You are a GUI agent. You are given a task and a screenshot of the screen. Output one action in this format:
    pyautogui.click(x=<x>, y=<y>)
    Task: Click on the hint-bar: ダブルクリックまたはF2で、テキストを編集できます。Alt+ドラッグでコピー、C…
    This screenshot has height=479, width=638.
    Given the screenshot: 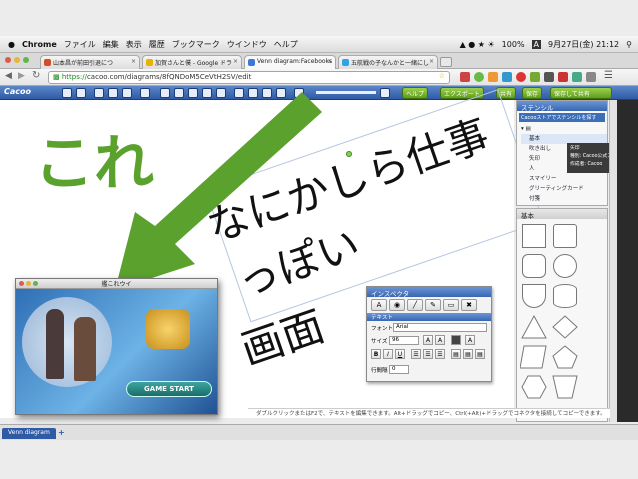 What is the action you would take?
    pyautogui.click(x=429, y=413)
    